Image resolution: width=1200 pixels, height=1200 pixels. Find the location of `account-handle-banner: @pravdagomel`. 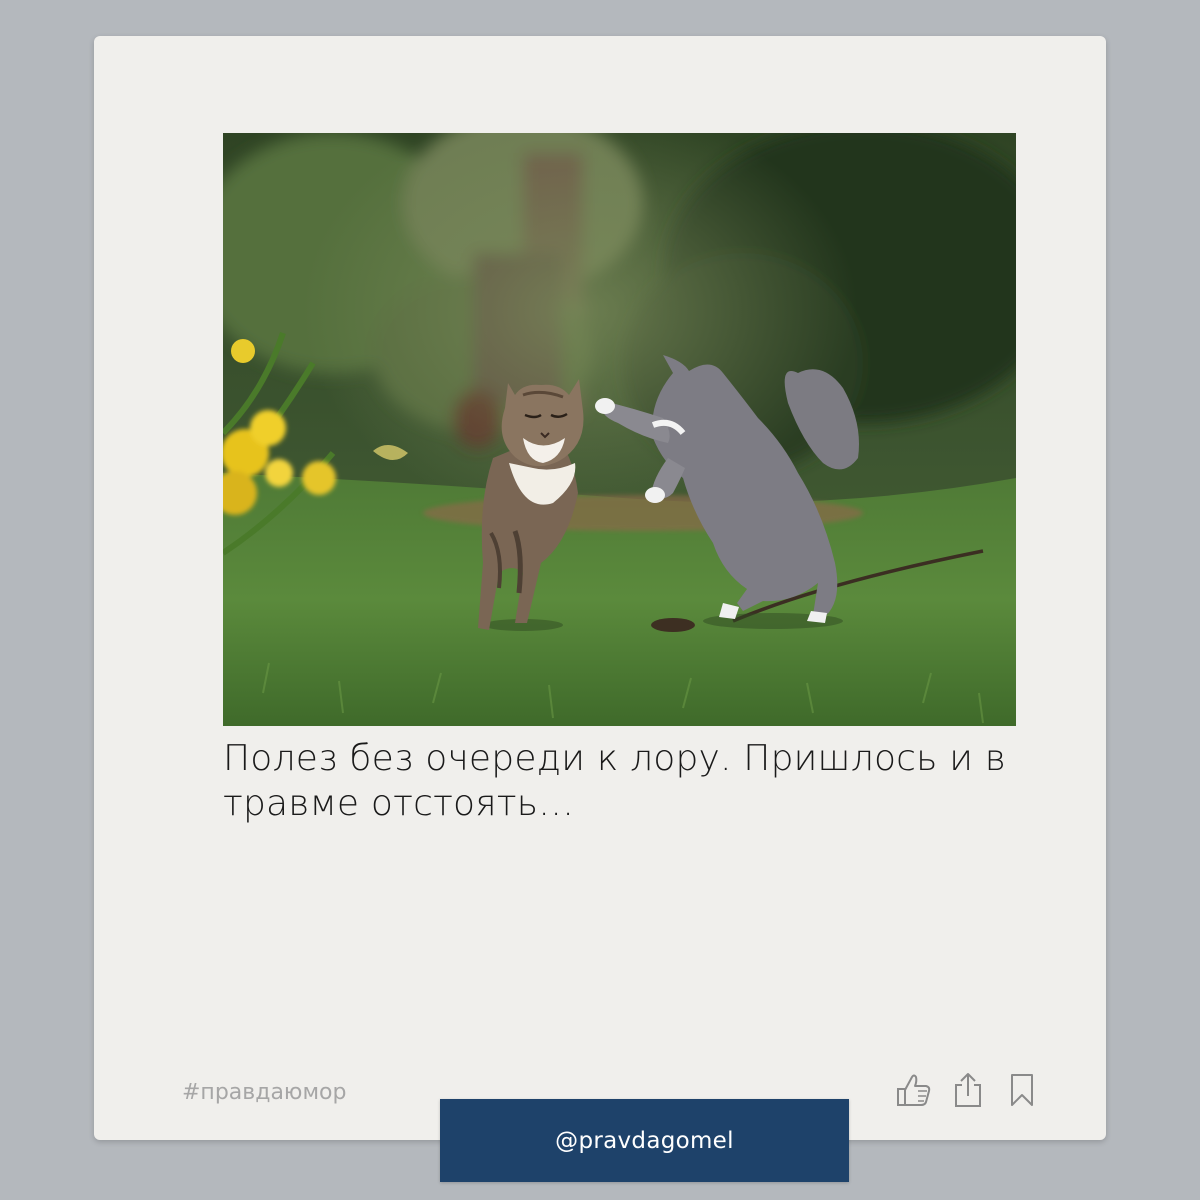

account-handle-banner: @pravdagomel is located at coordinates (644, 1140).